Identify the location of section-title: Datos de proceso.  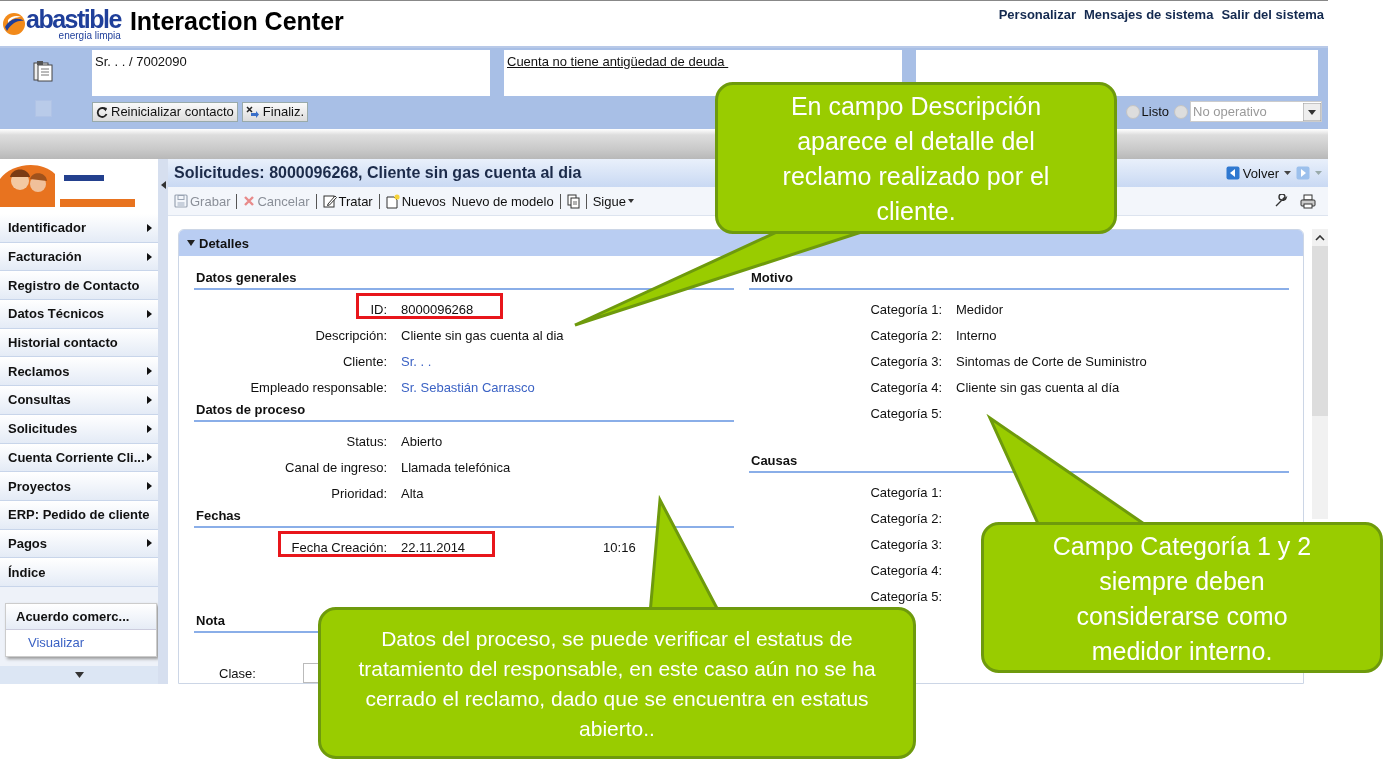
(464, 411).